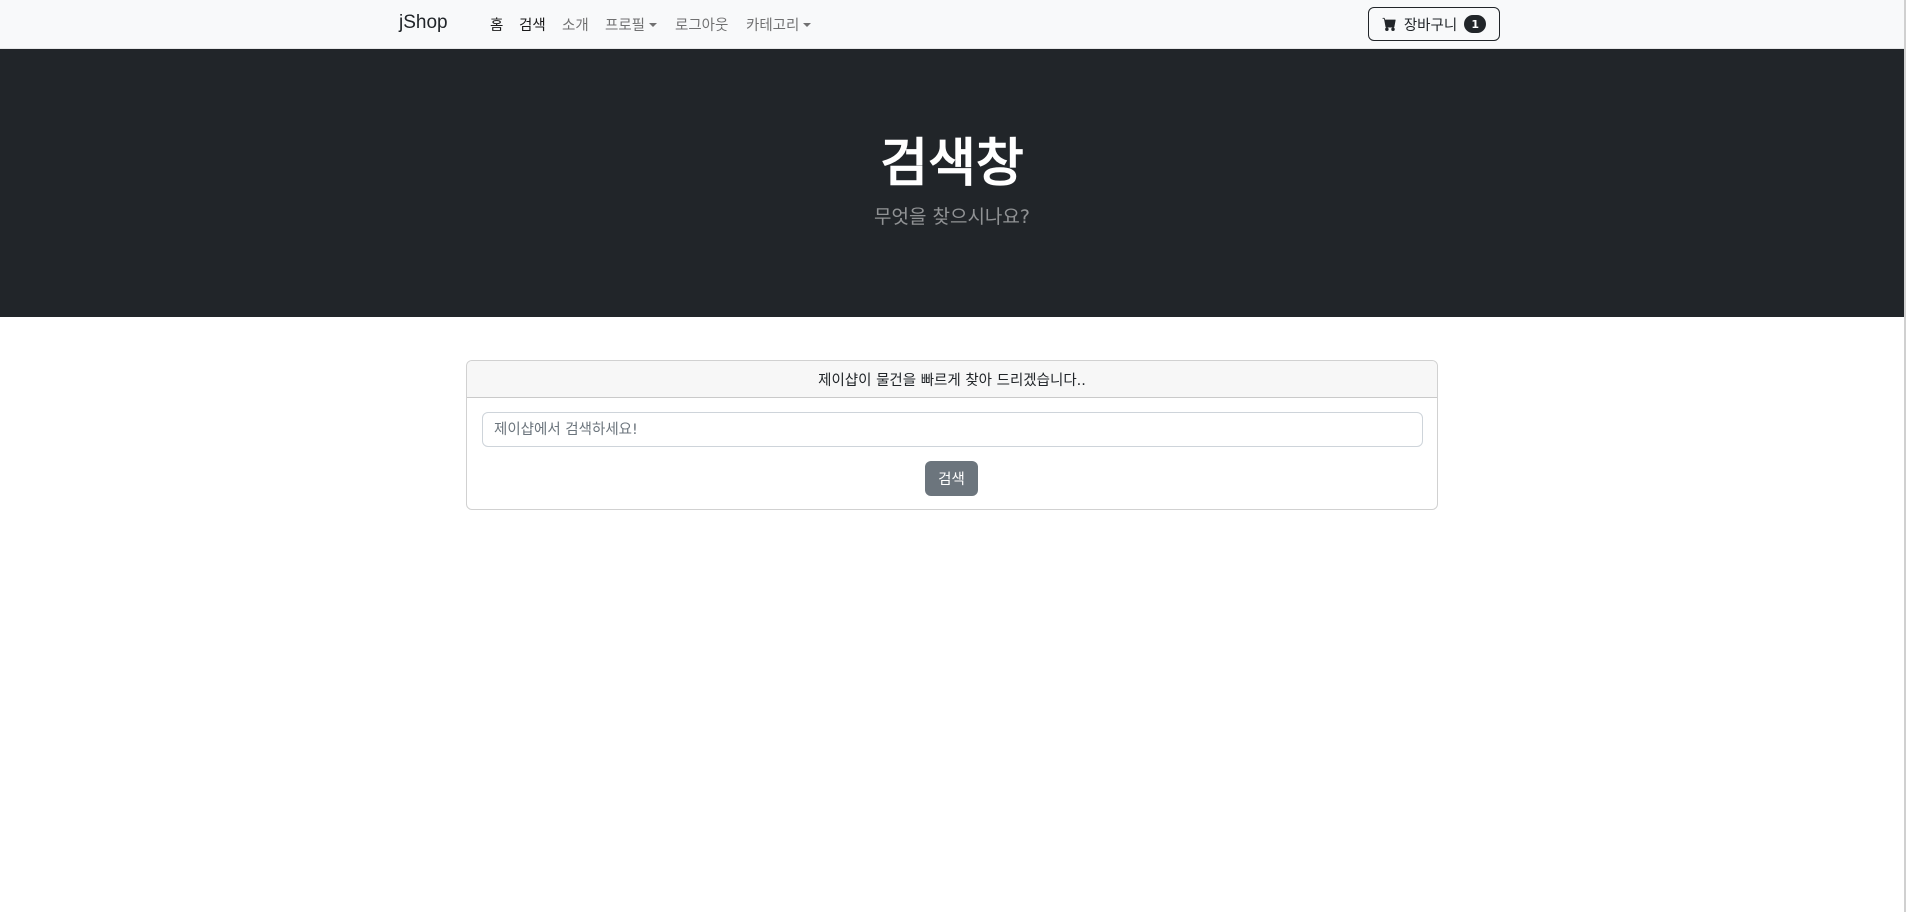 This screenshot has height=912, width=1906. I want to click on page-title: 검색창, so click(952, 164).